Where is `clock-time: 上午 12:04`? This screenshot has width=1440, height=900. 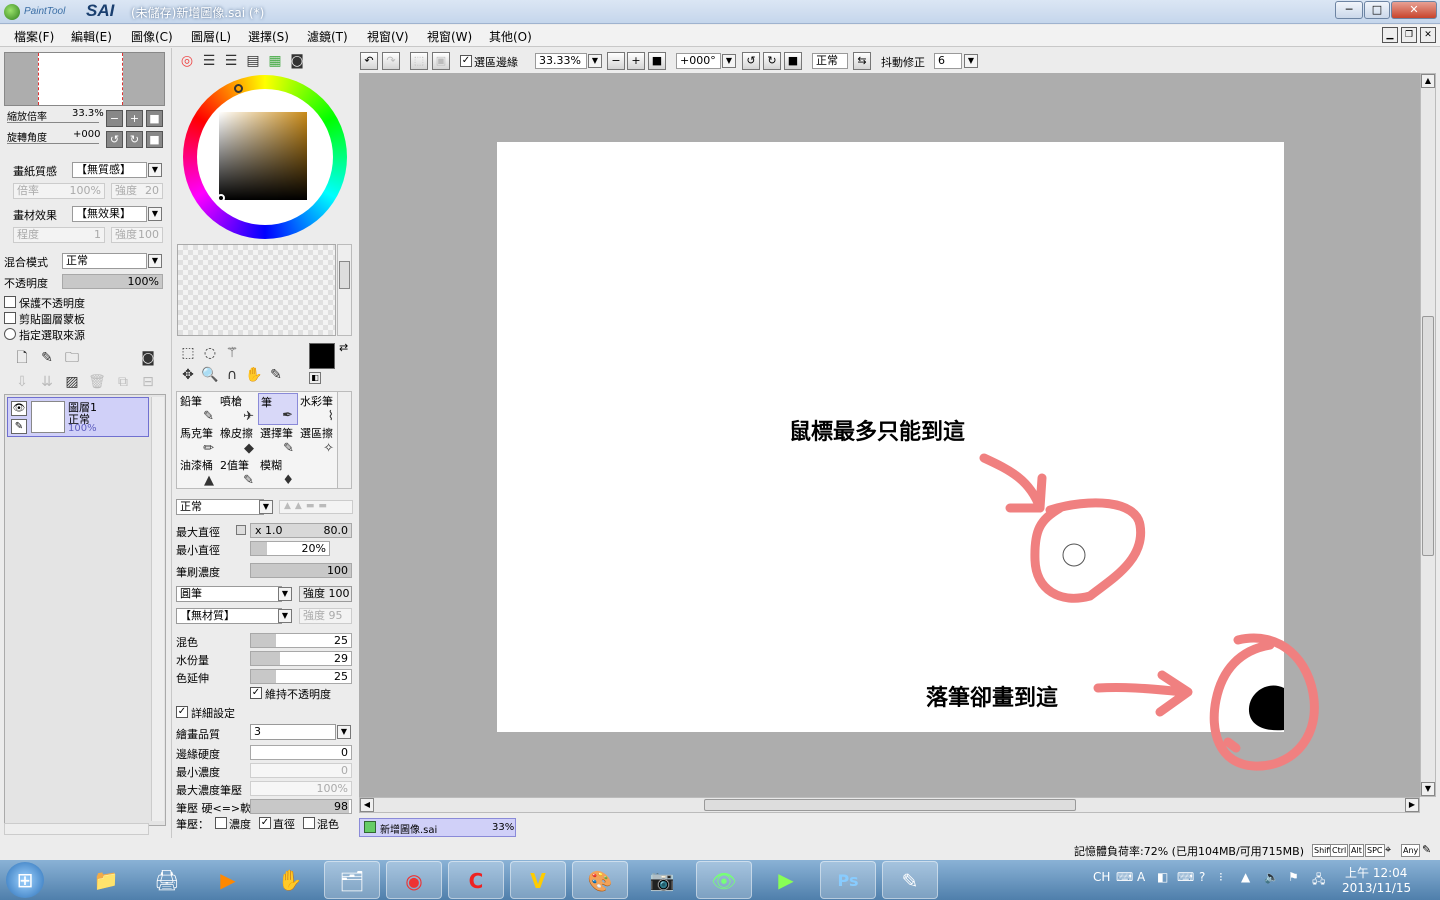
clock-time: 上午 12:04 is located at coordinates (1376, 872).